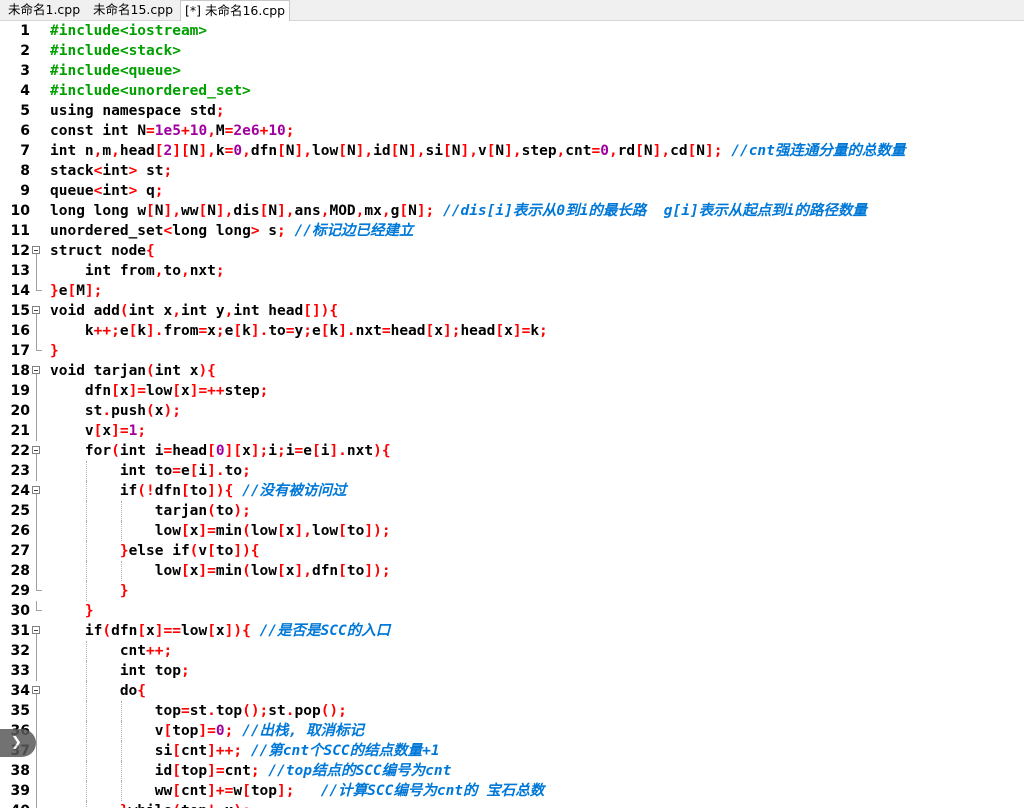  Describe the element at coordinates (235, 10) in the screenshot. I see `tab-file-3: [*] 未命名16.cpp` at that location.